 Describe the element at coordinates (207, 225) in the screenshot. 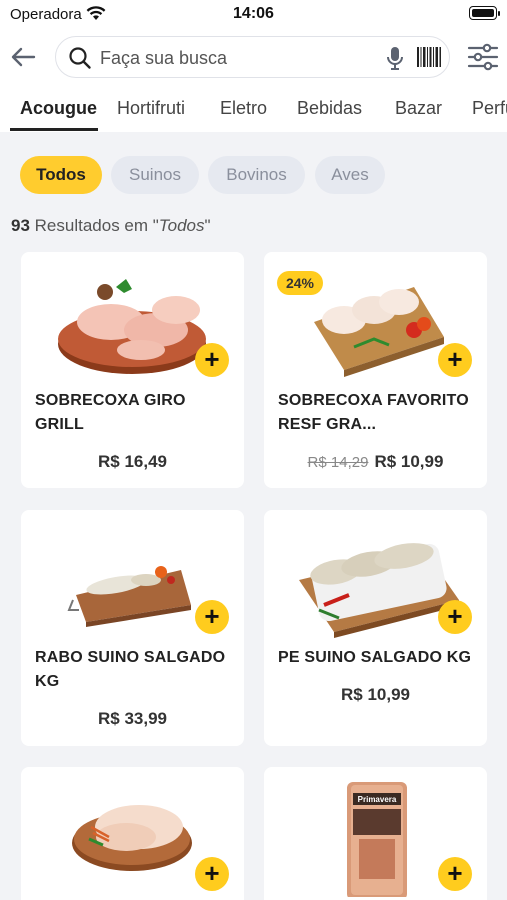

I see `results-end: "` at that location.